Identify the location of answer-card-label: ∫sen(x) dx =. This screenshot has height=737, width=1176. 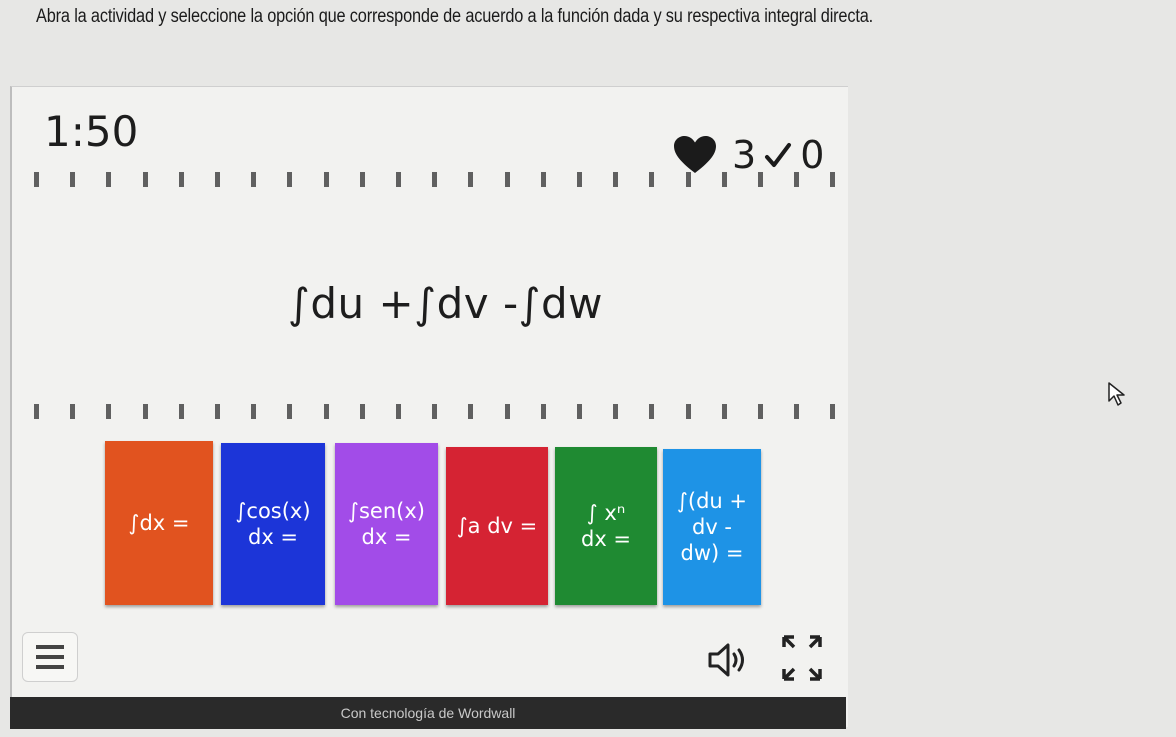
(386, 523).